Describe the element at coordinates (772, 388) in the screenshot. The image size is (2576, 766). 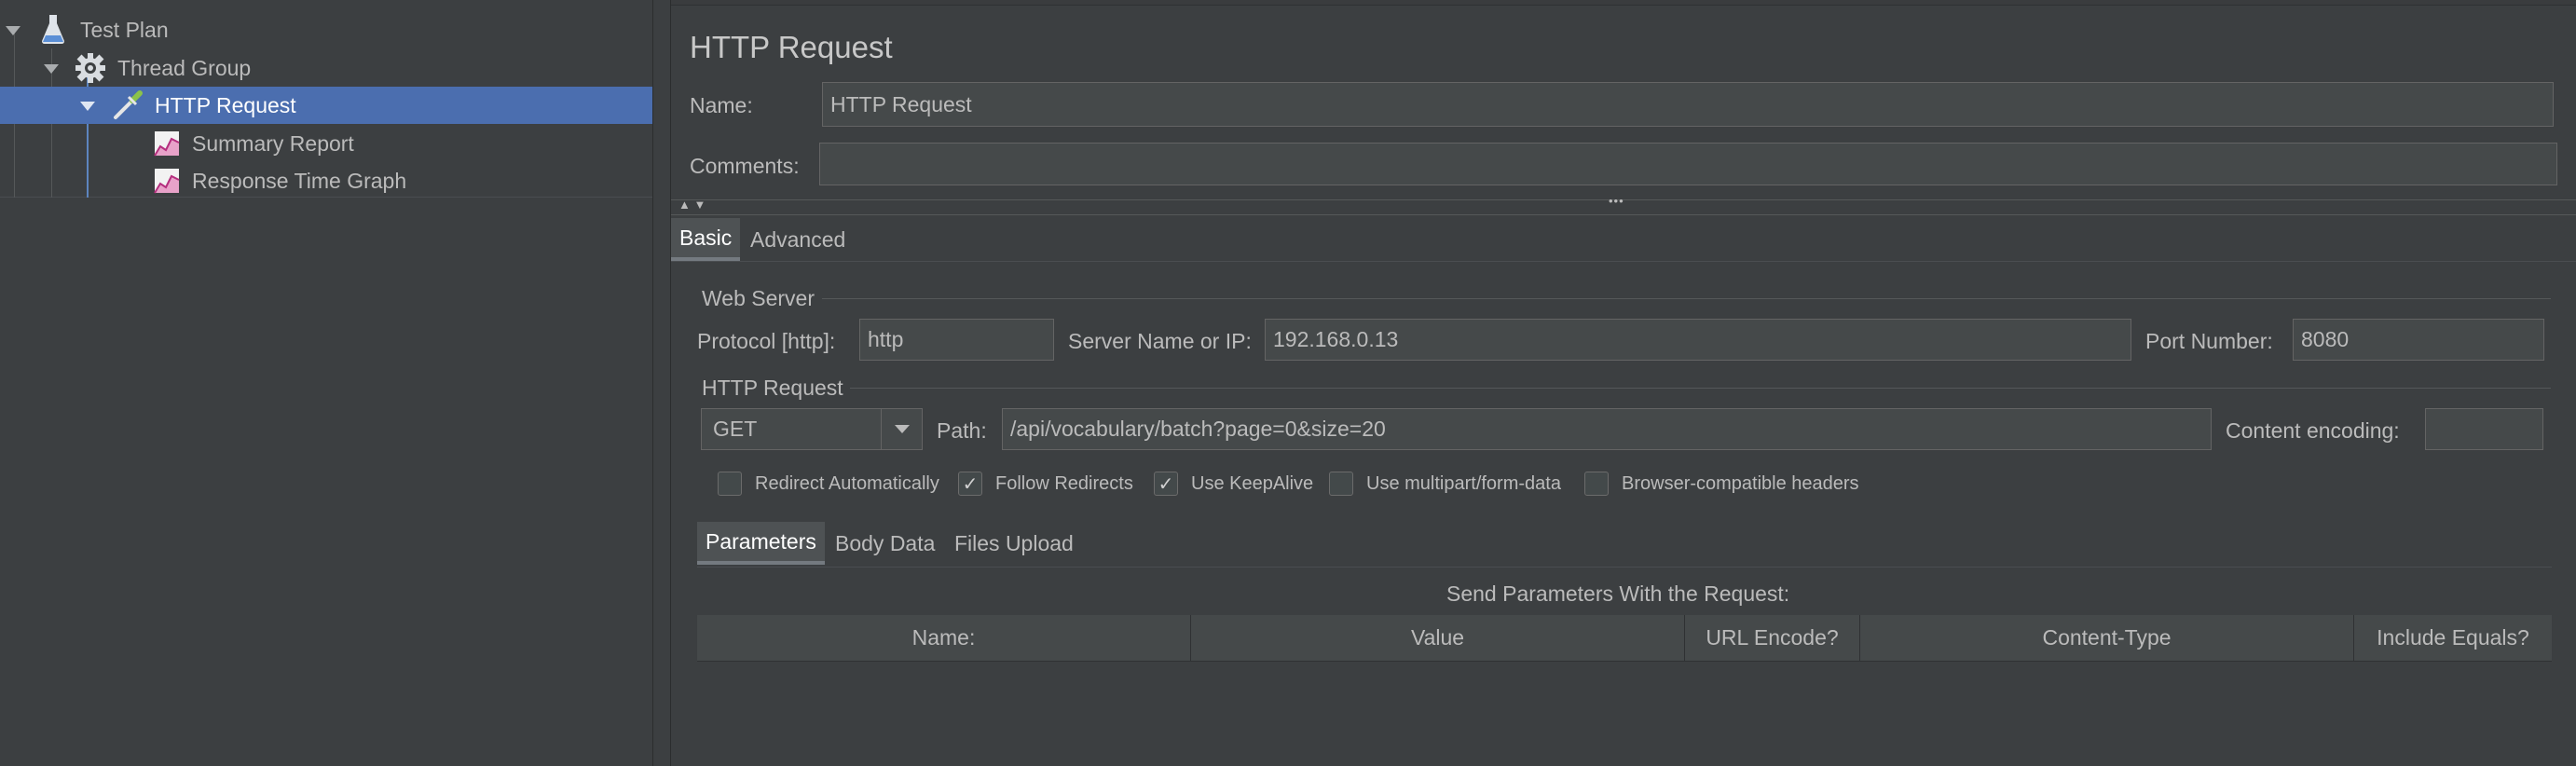
I see `http-request-section-title: HTTP Request` at that location.